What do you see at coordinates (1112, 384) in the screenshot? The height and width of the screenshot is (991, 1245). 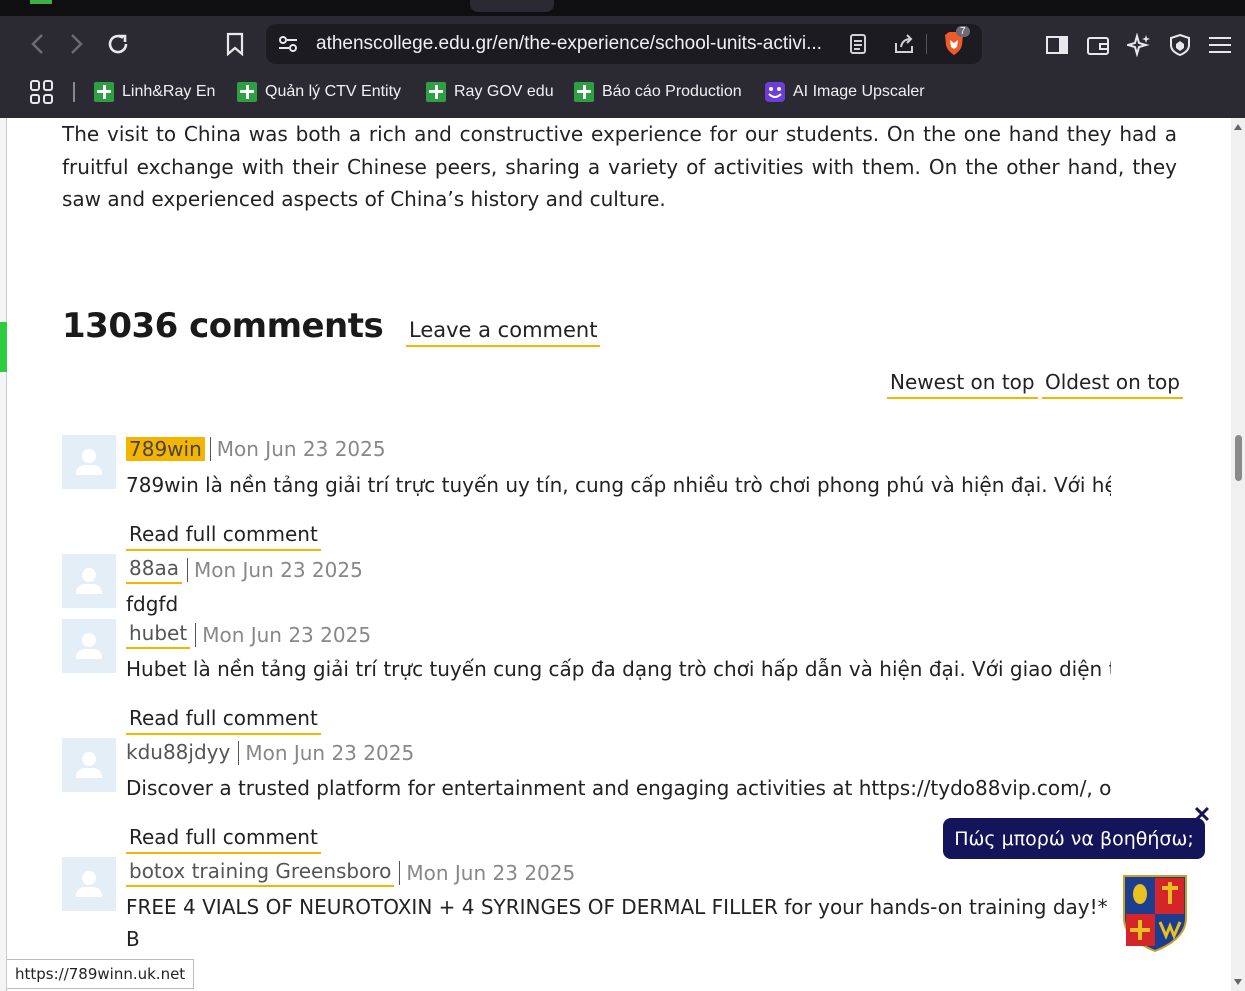 I see `sort-oldest-link: Oldest on top` at bounding box center [1112, 384].